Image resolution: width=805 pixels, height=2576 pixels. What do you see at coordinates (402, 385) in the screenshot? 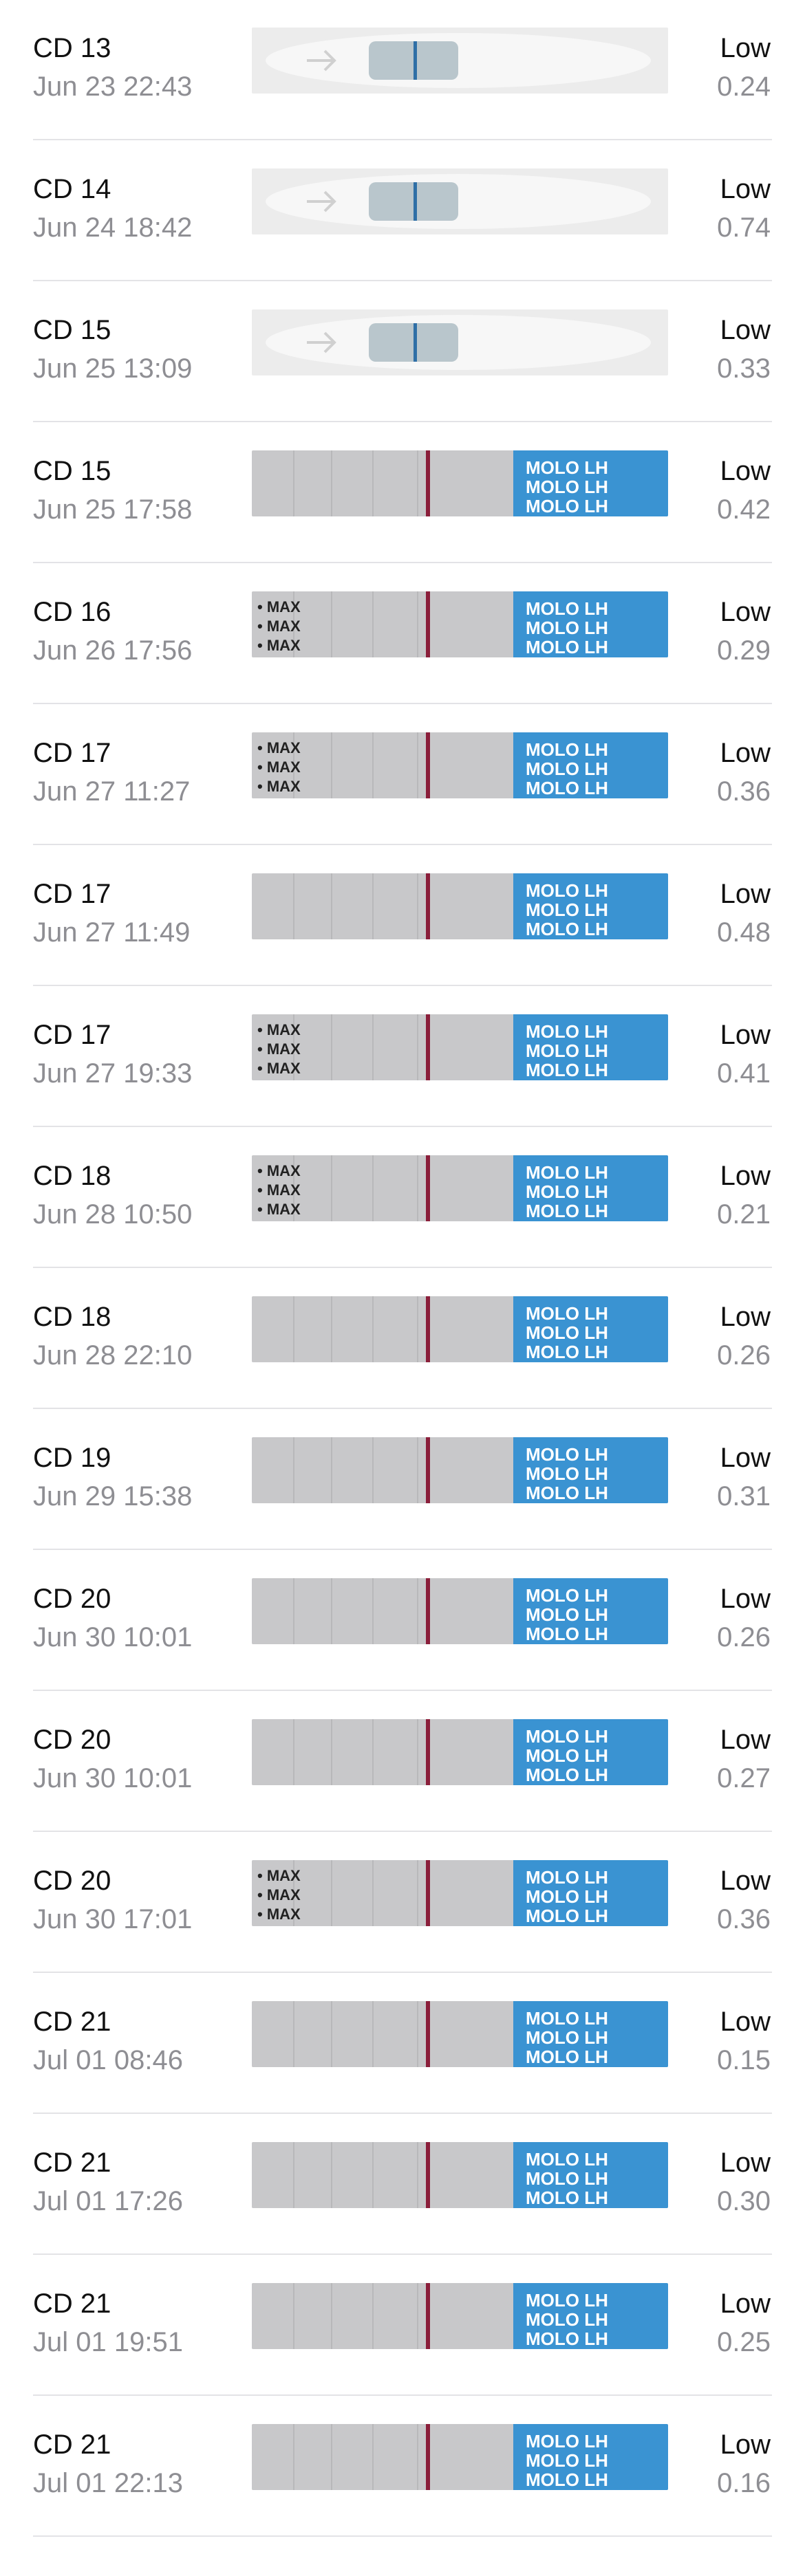
I see `test-entry-row: CD 15 Jun 25 13:09 Low 0.33` at bounding box center [402, 385].